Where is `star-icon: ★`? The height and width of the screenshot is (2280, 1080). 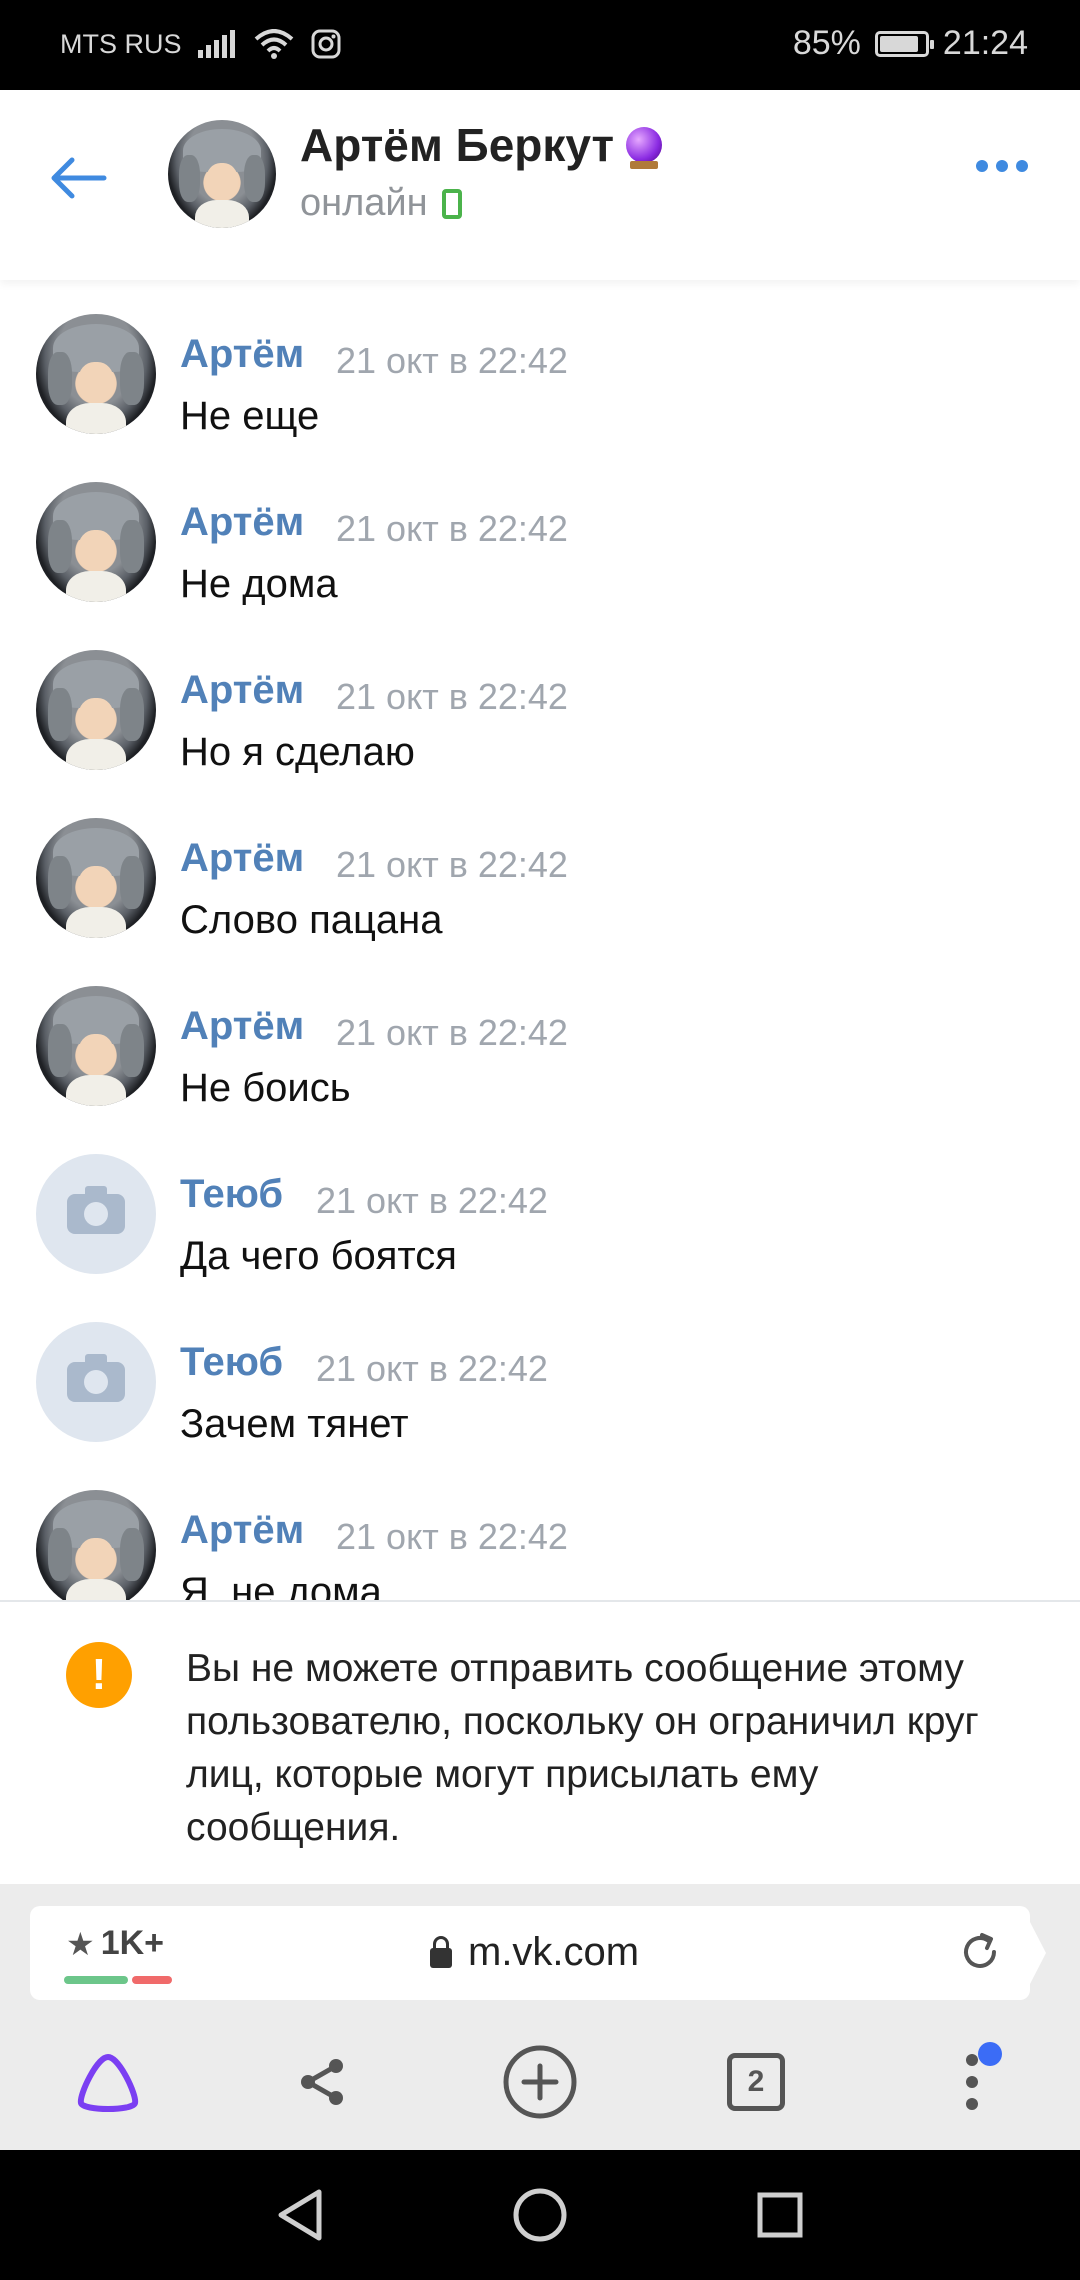 star-icon: ★ is located at coordinates (80, 1943).